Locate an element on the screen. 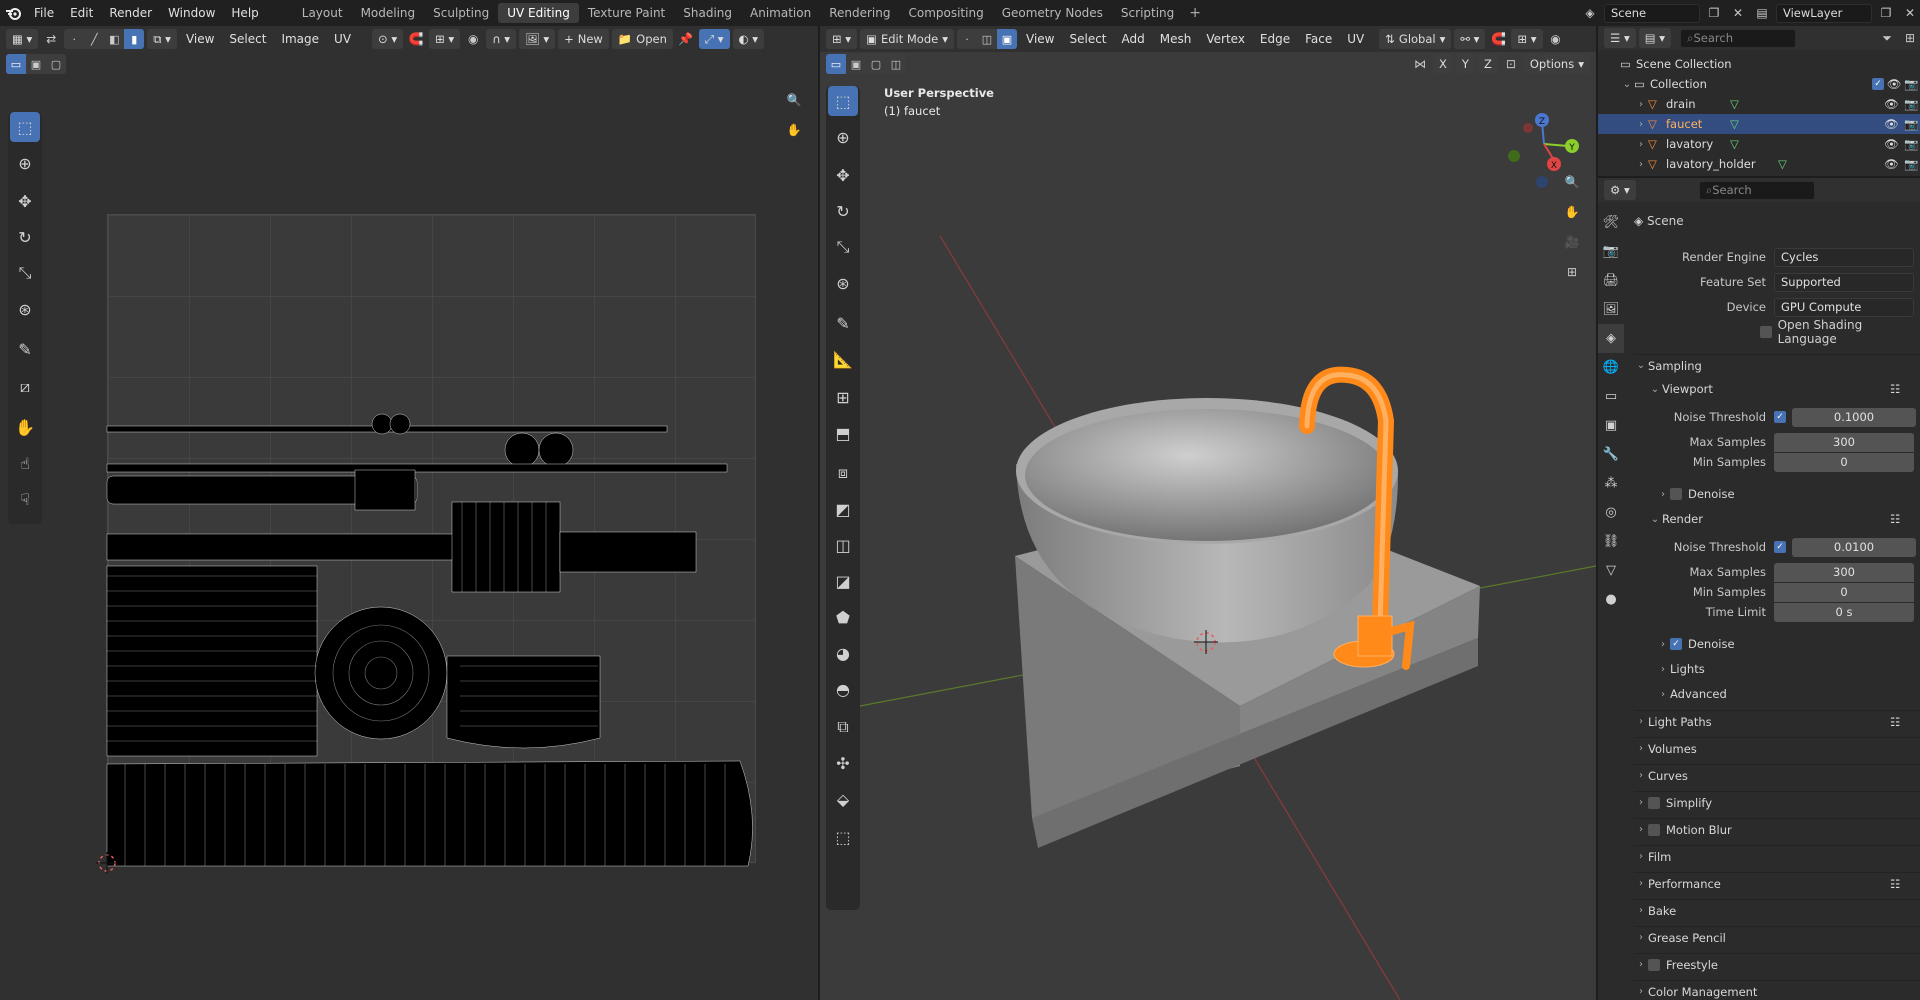  new-collection-icon: ⊞ is located at coordinates (1910, 38).